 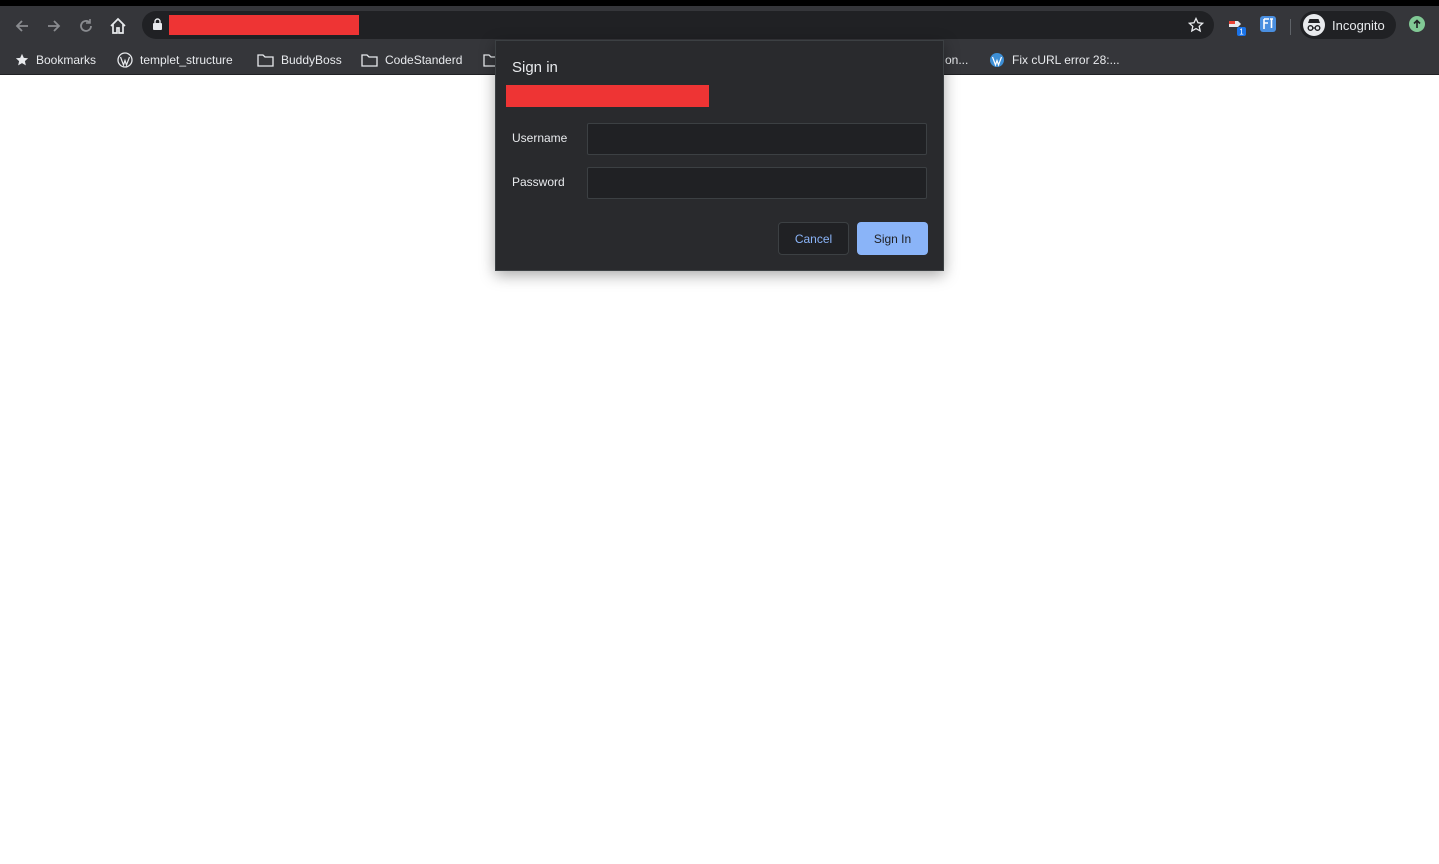 What do you see at coordinates (757, 183) in the screenshot?
I see `password-input` at bounding box center [757, 183].